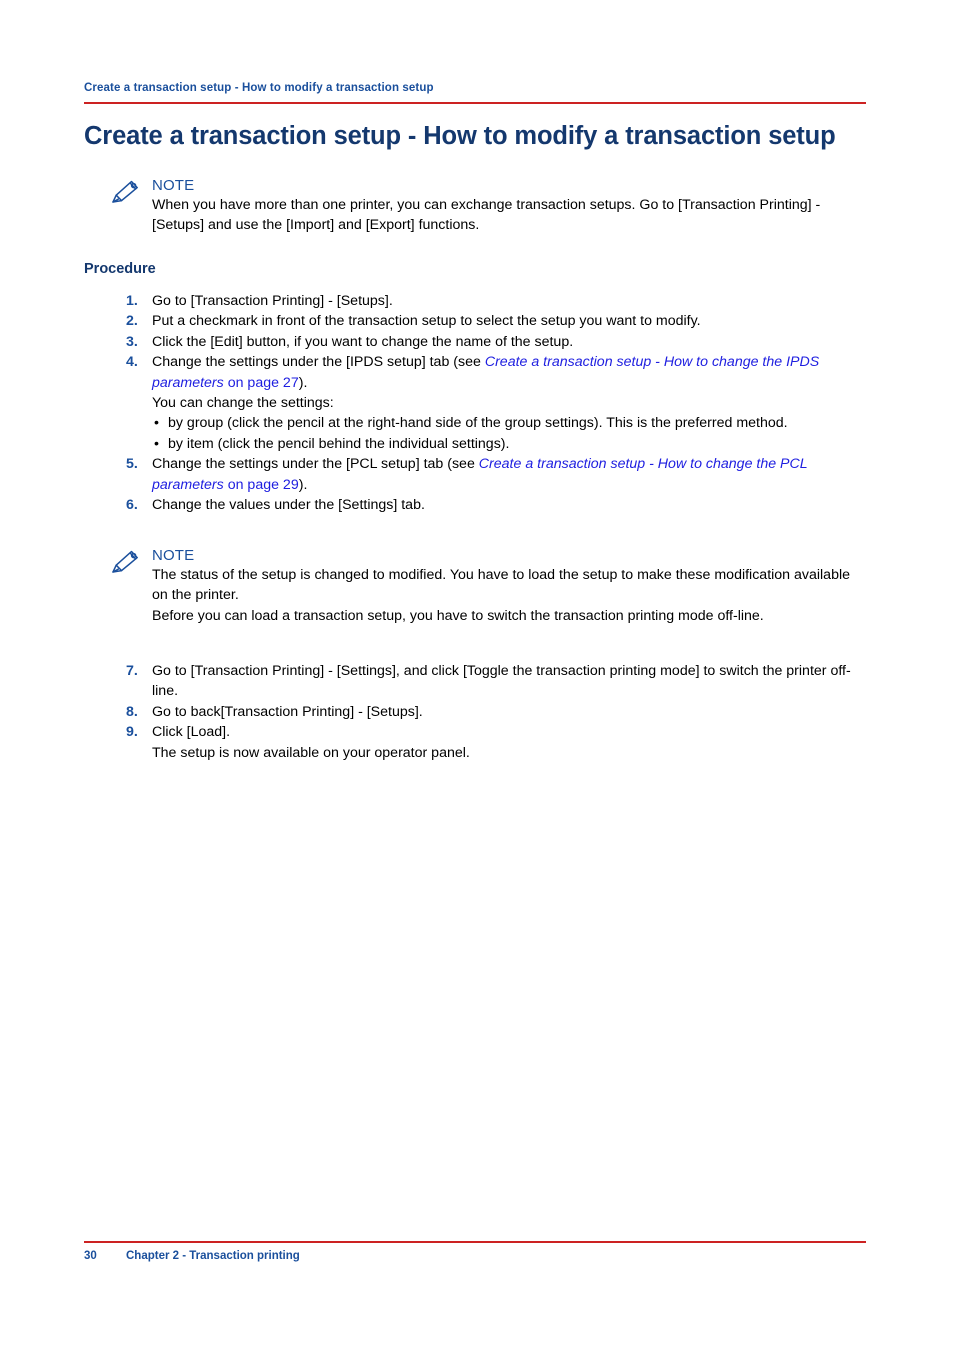  I want to click on page-footer: 30 Chapter 2 - Transaction printing, so click(475, 1256).